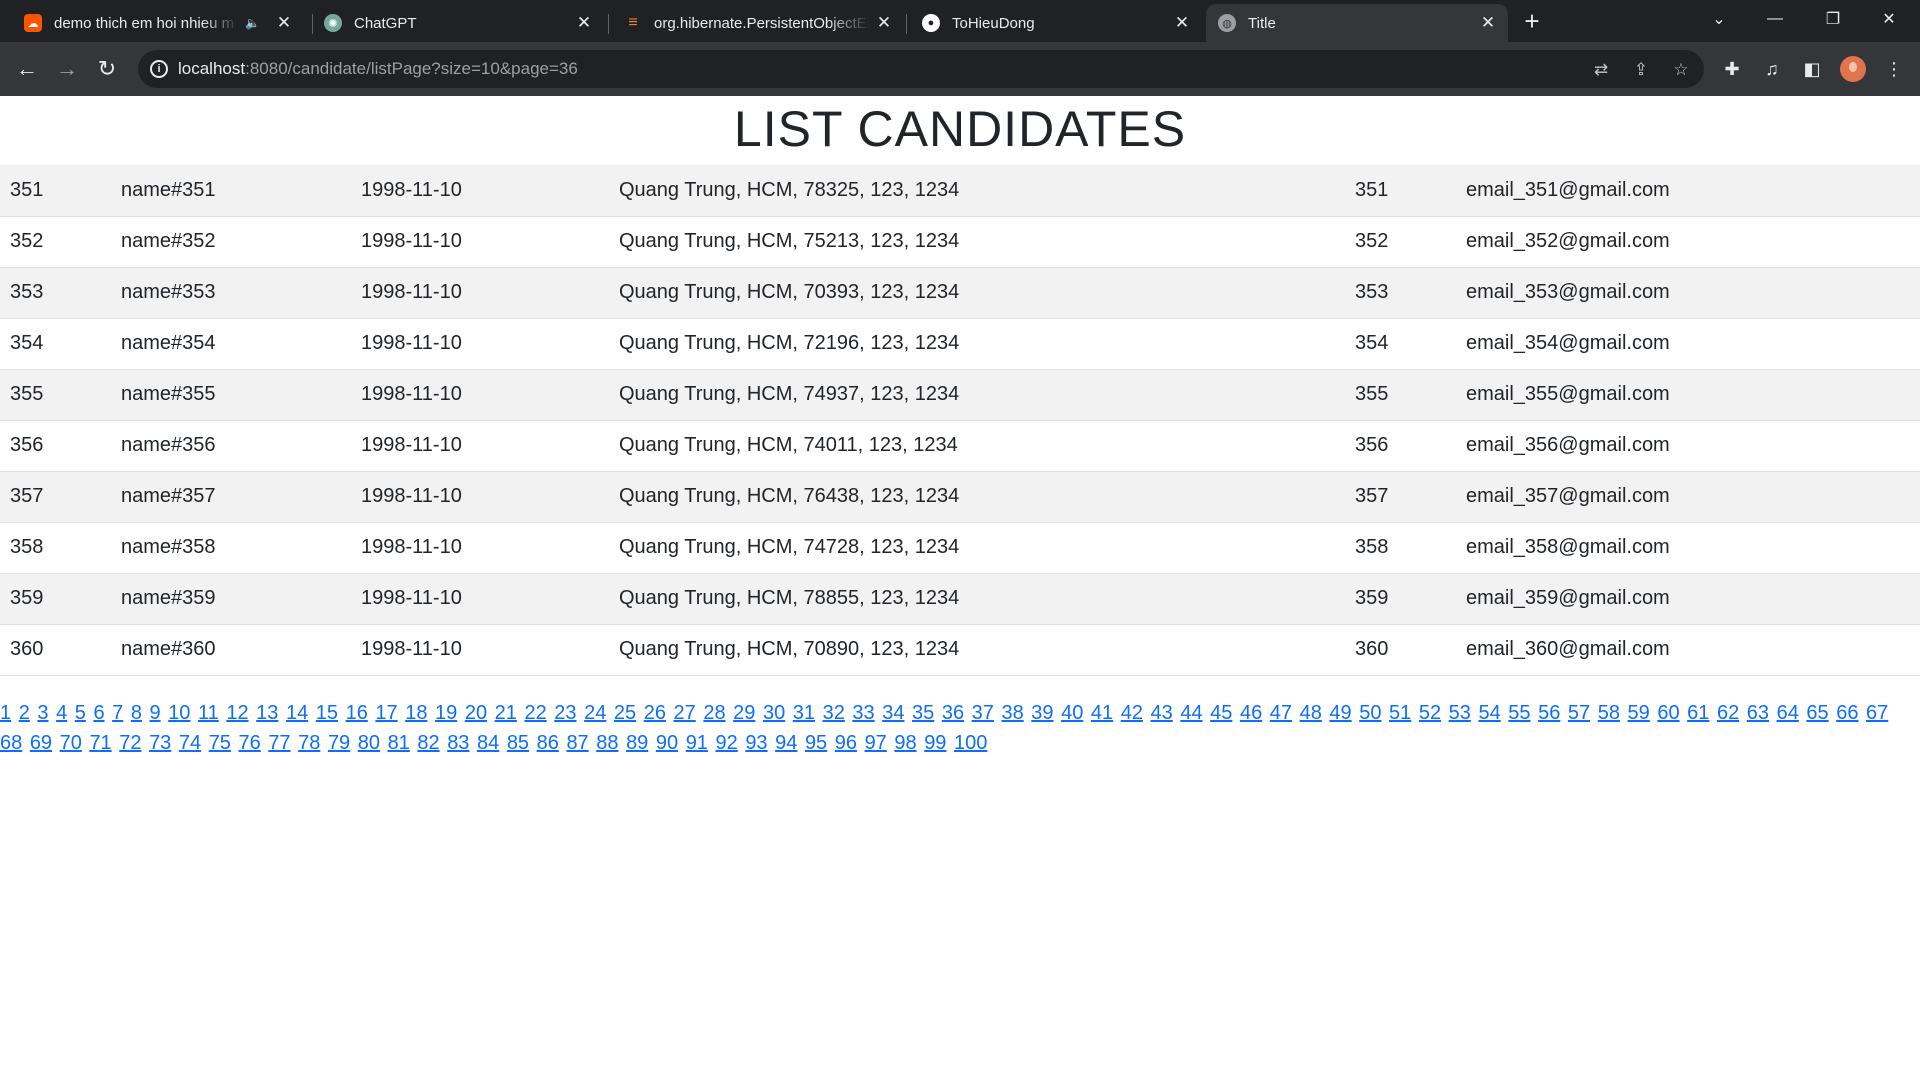  I want to click on page-link: 87, so click(577, 743).